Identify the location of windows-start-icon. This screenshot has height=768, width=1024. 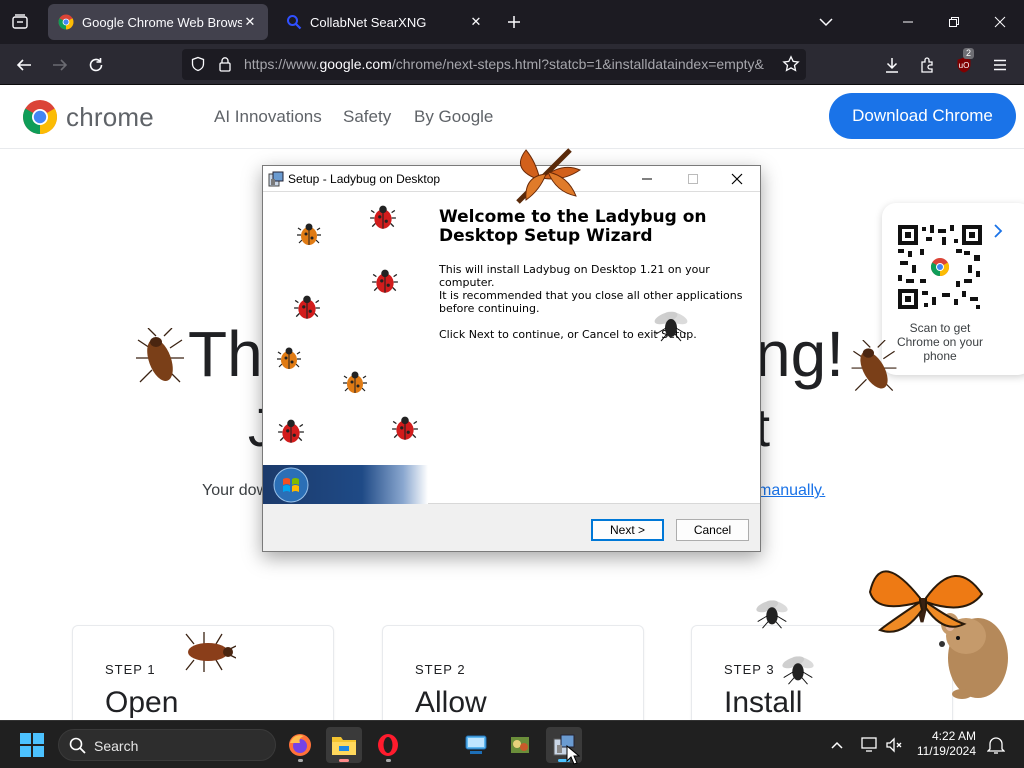
(32, 745).